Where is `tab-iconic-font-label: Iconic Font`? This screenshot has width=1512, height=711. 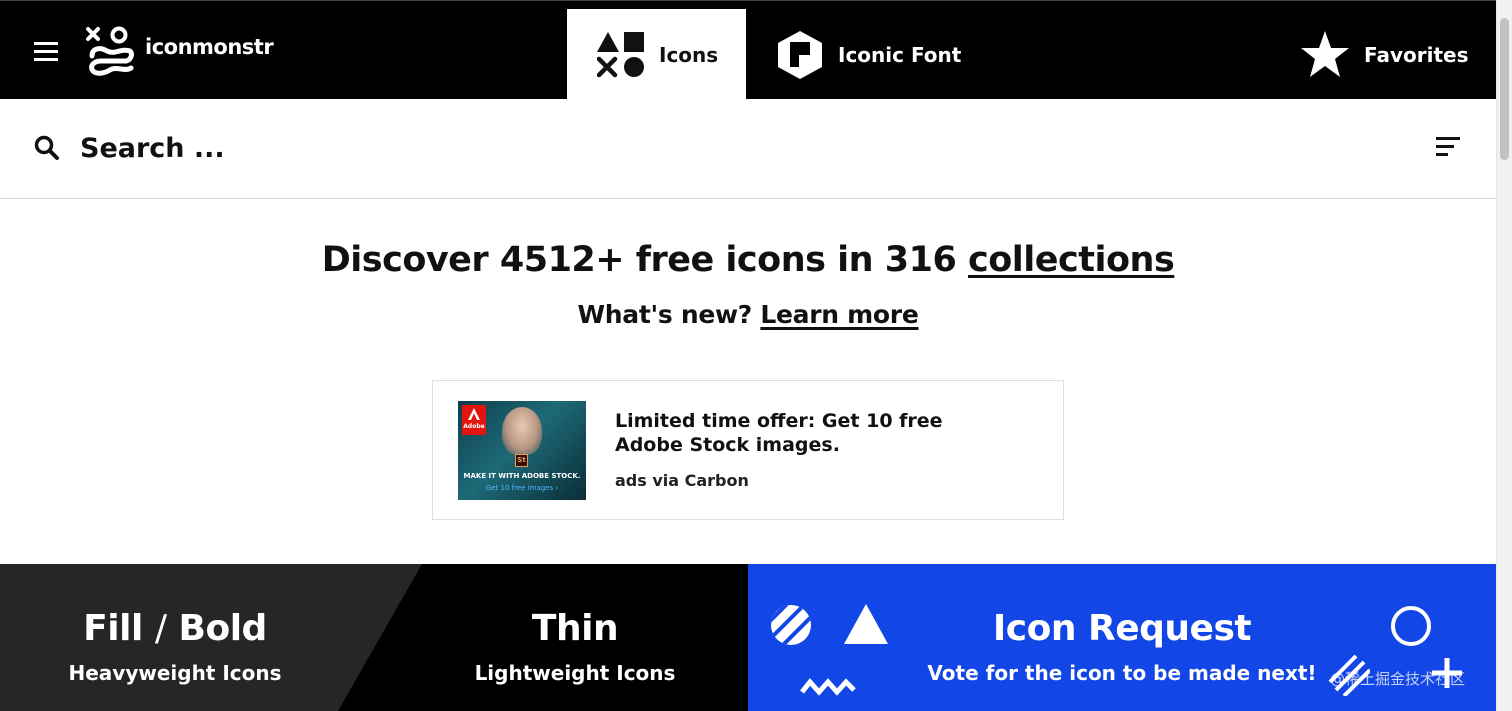 tab-iconic-font-label: Iconic Font is located at coordinates (900, 54).